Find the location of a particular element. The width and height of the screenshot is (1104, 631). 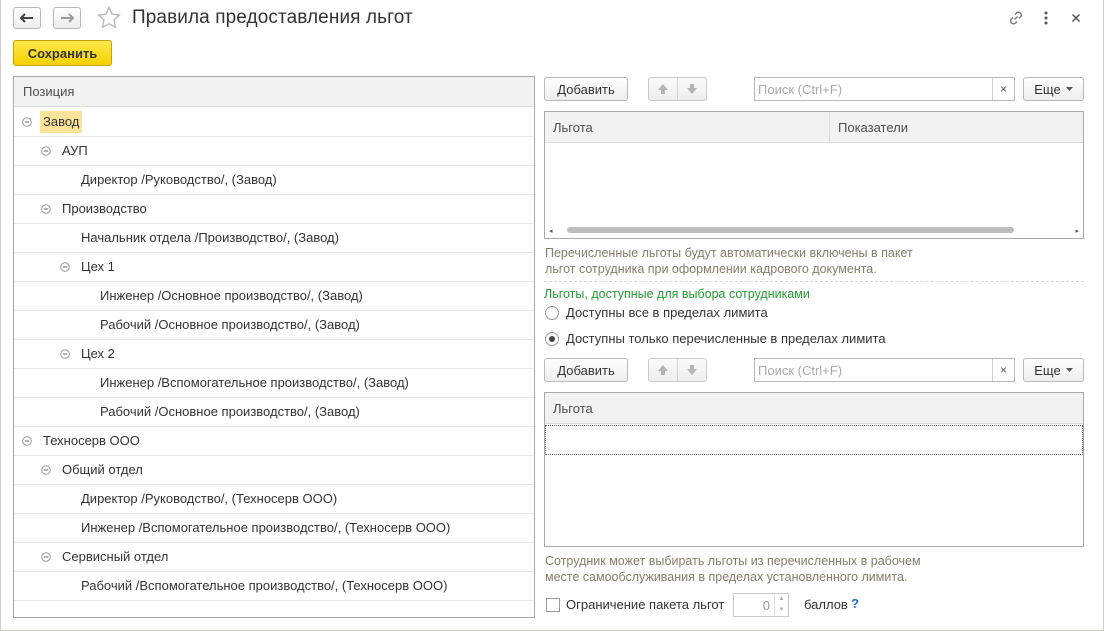

help-icon: ? is located at coordinates (855, 603).